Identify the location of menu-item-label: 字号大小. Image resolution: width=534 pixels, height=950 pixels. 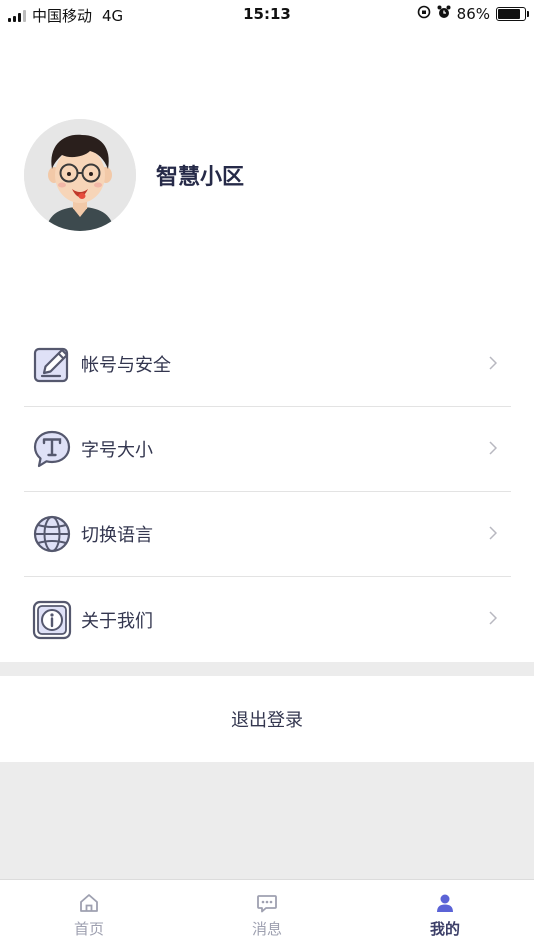
(117, 450).